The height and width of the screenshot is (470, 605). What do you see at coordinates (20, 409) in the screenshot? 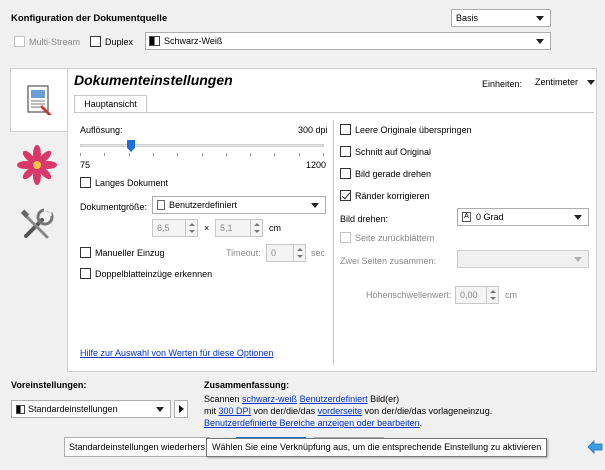
I see `preset-icon` at bounding box center [20, 409].